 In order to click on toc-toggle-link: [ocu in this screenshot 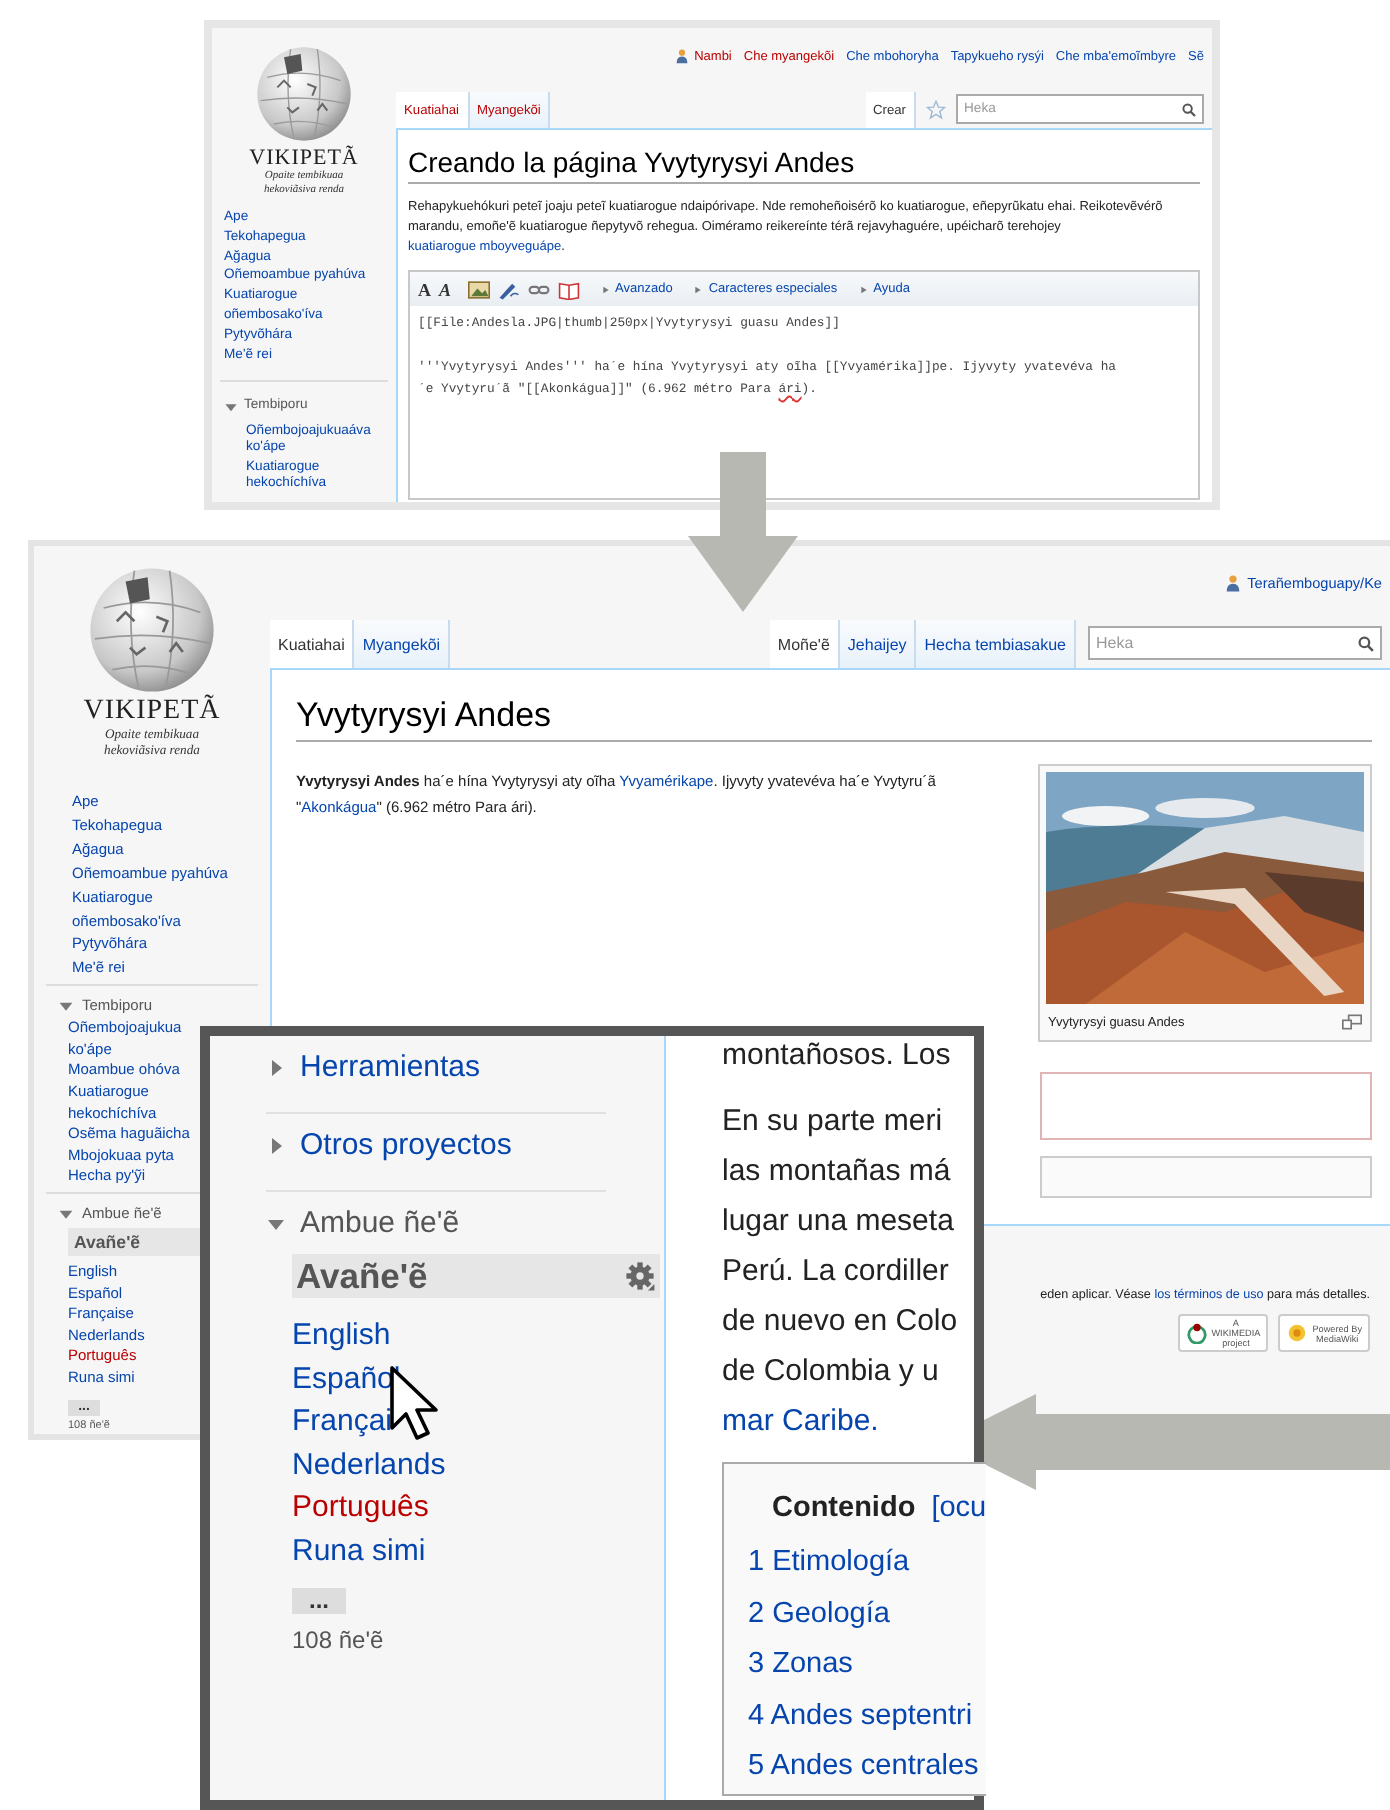, I will do `click(959, 1508)`.